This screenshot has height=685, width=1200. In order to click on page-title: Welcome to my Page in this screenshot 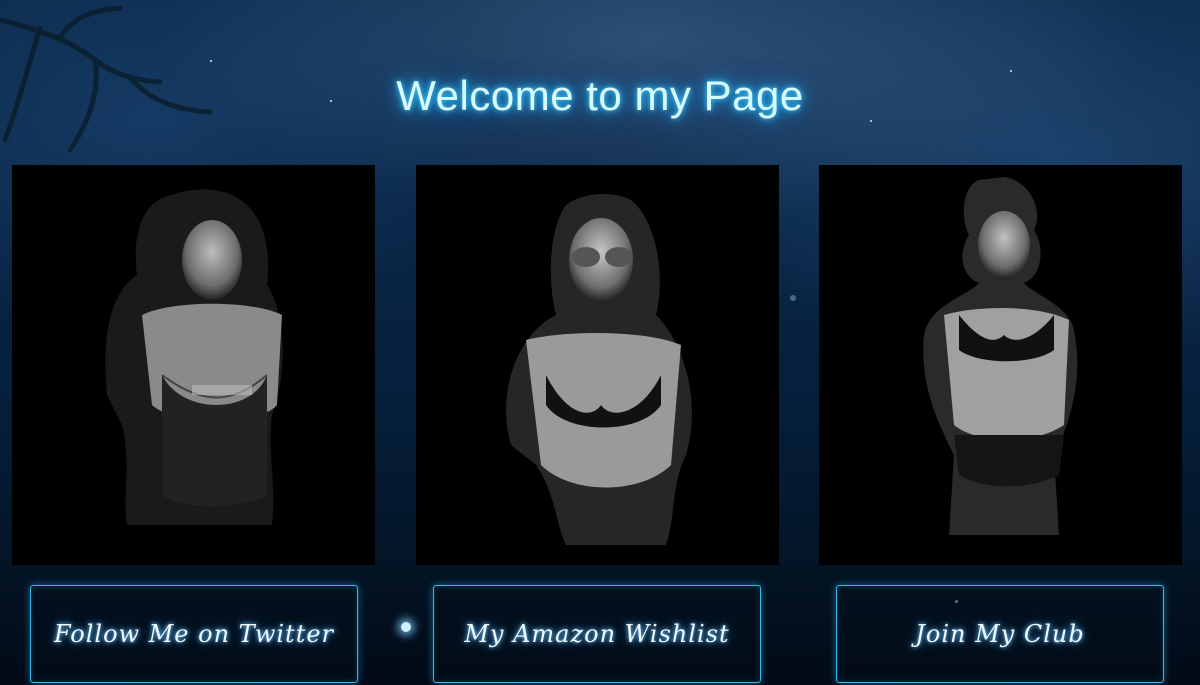, I will do `click(600, 96)`.